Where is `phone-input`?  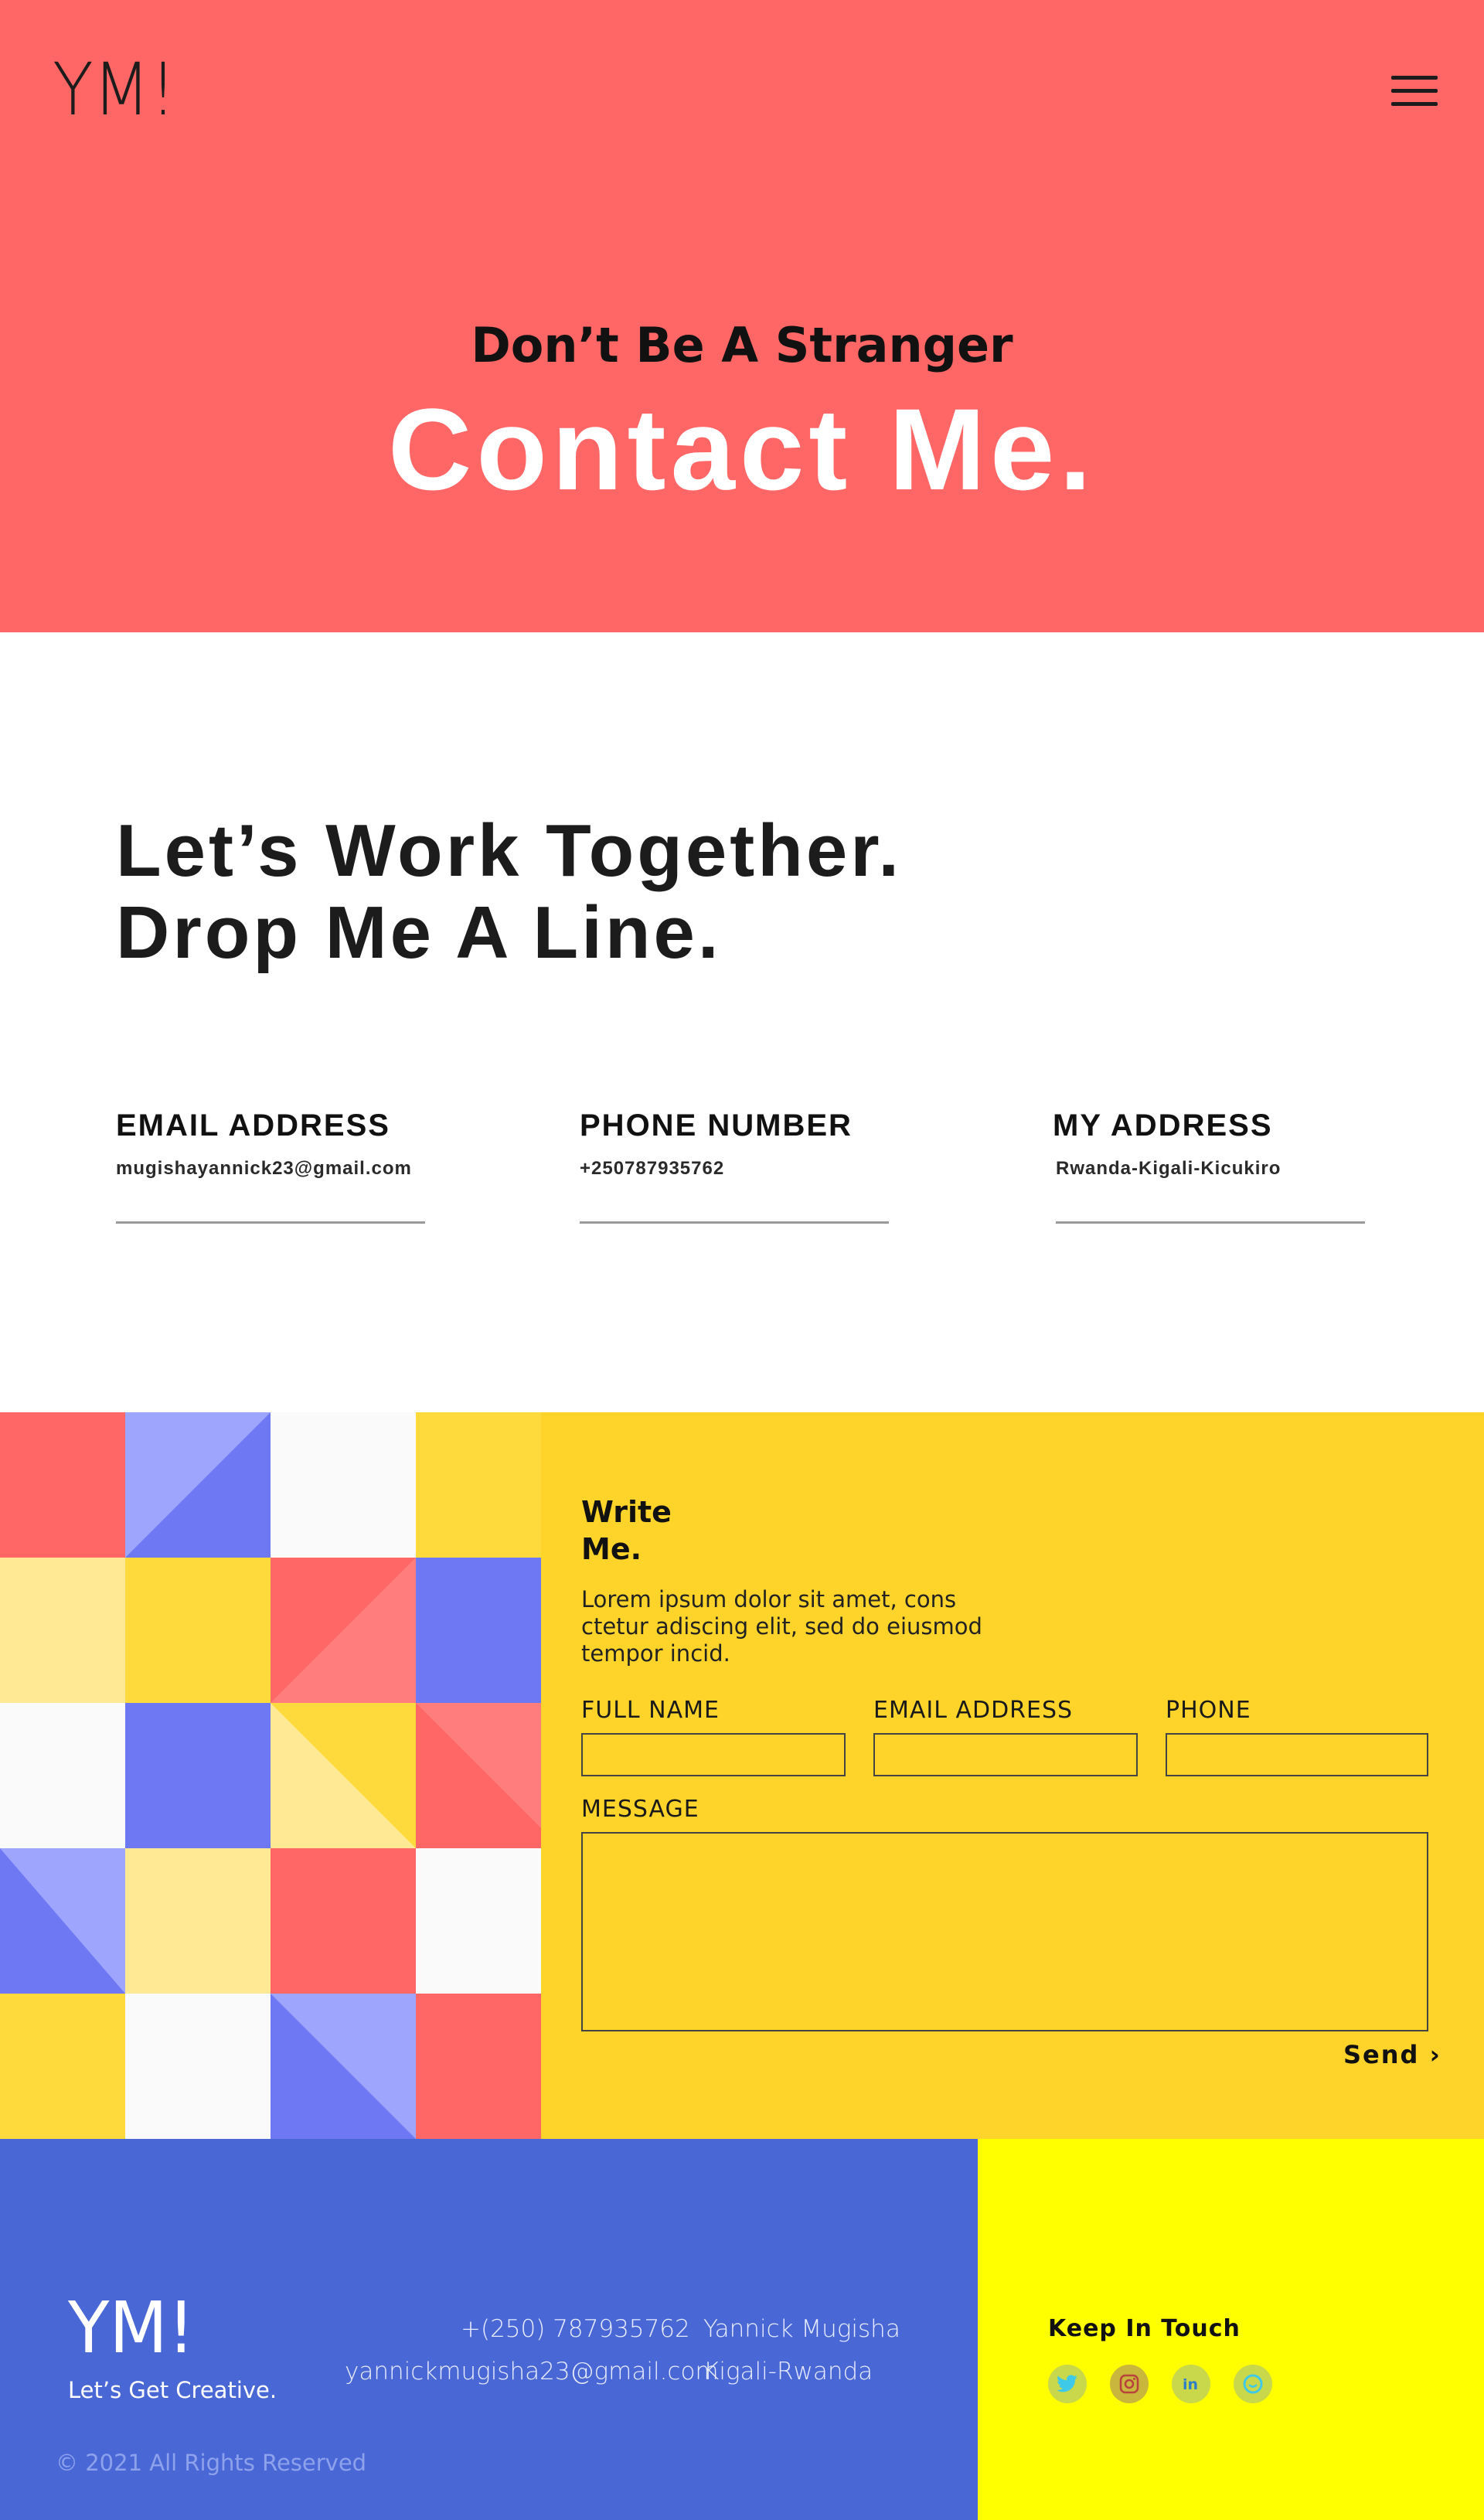 phone-input is located at coordinates (1297, 1754).